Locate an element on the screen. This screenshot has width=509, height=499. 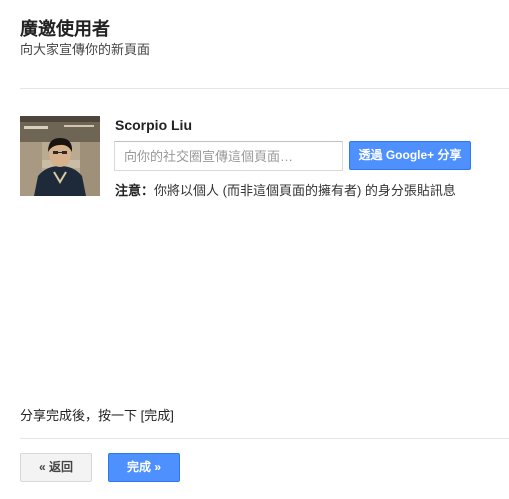
avatar-photo is located at coordinates (60, 156).